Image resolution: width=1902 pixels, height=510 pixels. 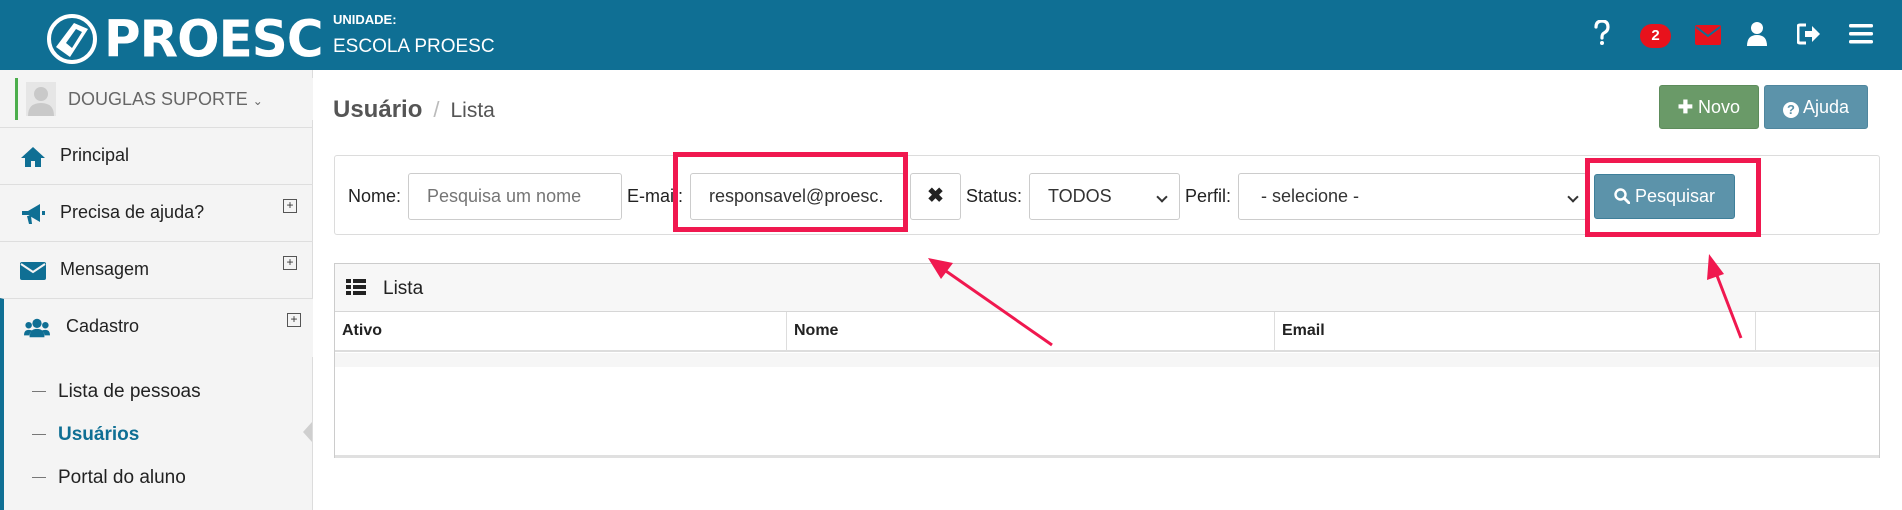 What do you see at coordinates (1335, 300) in the screenshot?
I see `annotation-arrows` at bounding box center [1335, 300].